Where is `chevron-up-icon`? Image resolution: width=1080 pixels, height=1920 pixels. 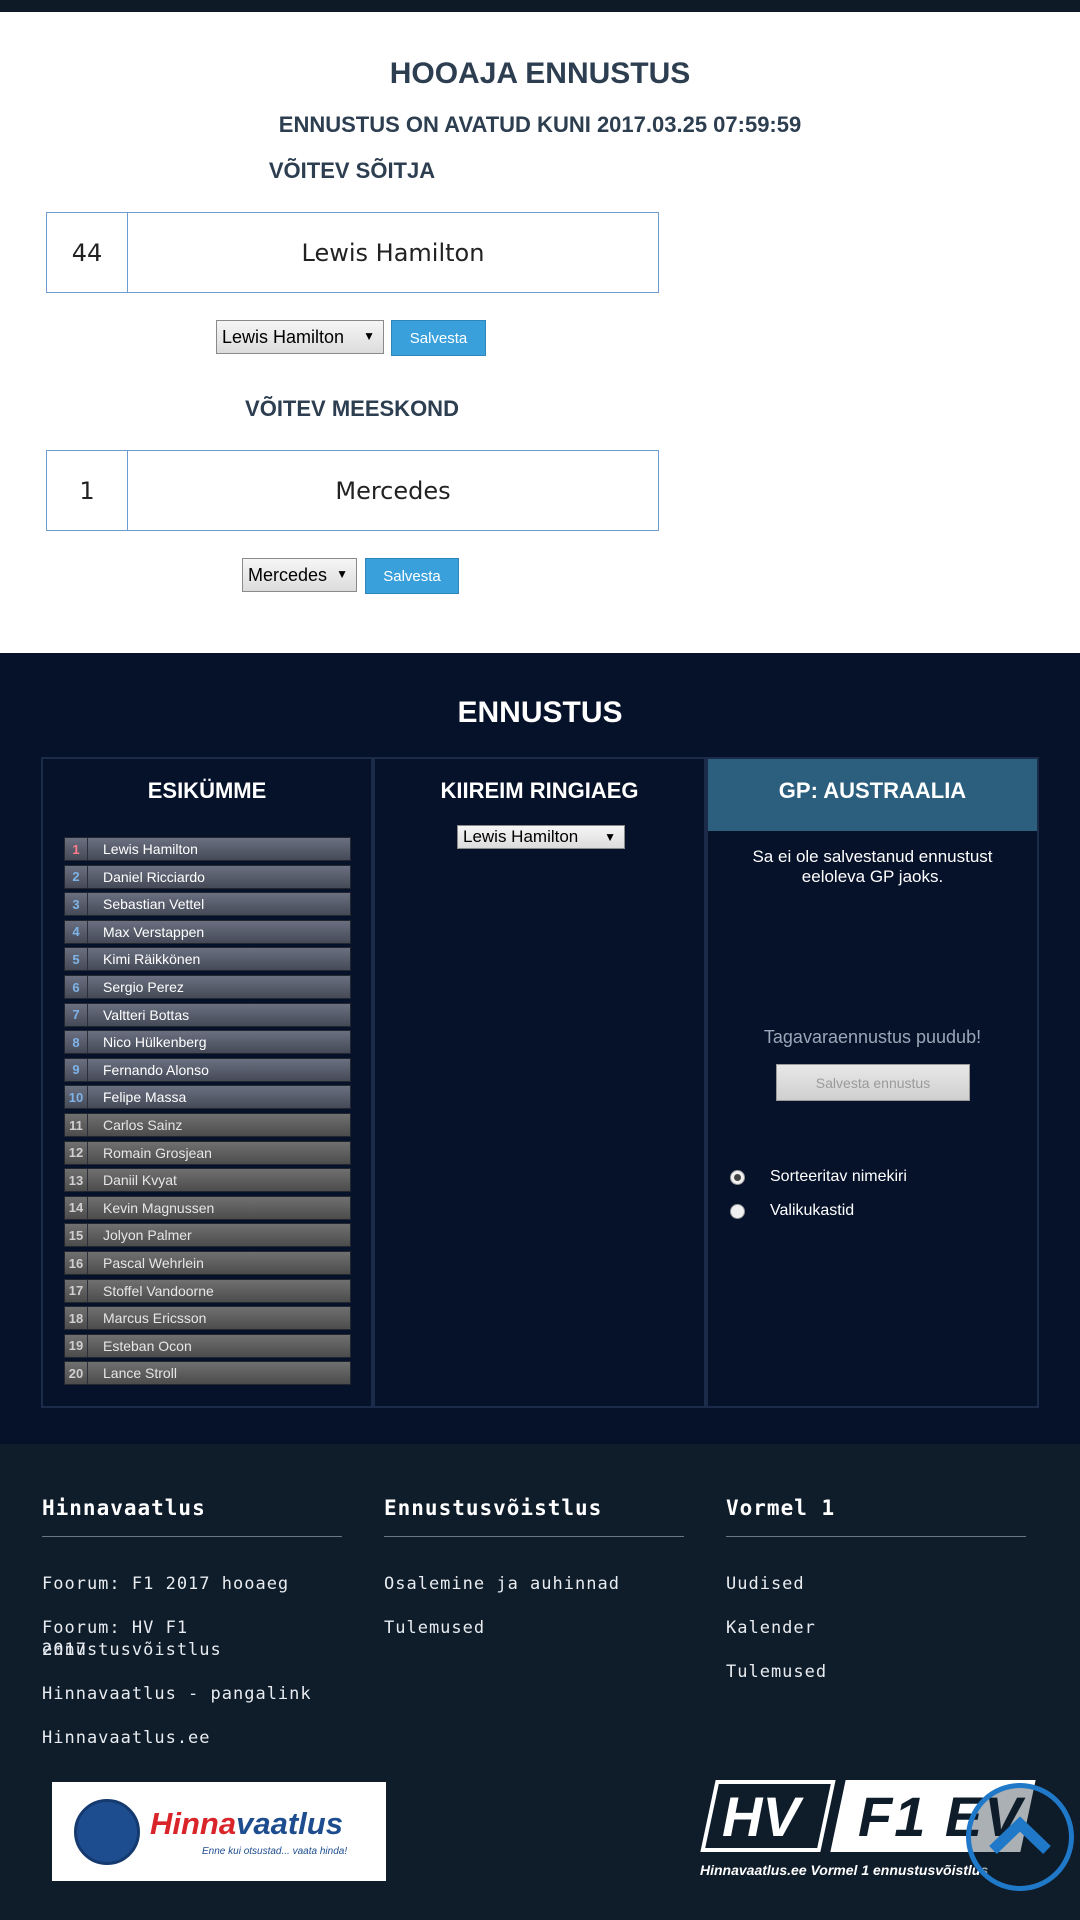 chevron-up-icon is located at coordinates (1020, 1835).